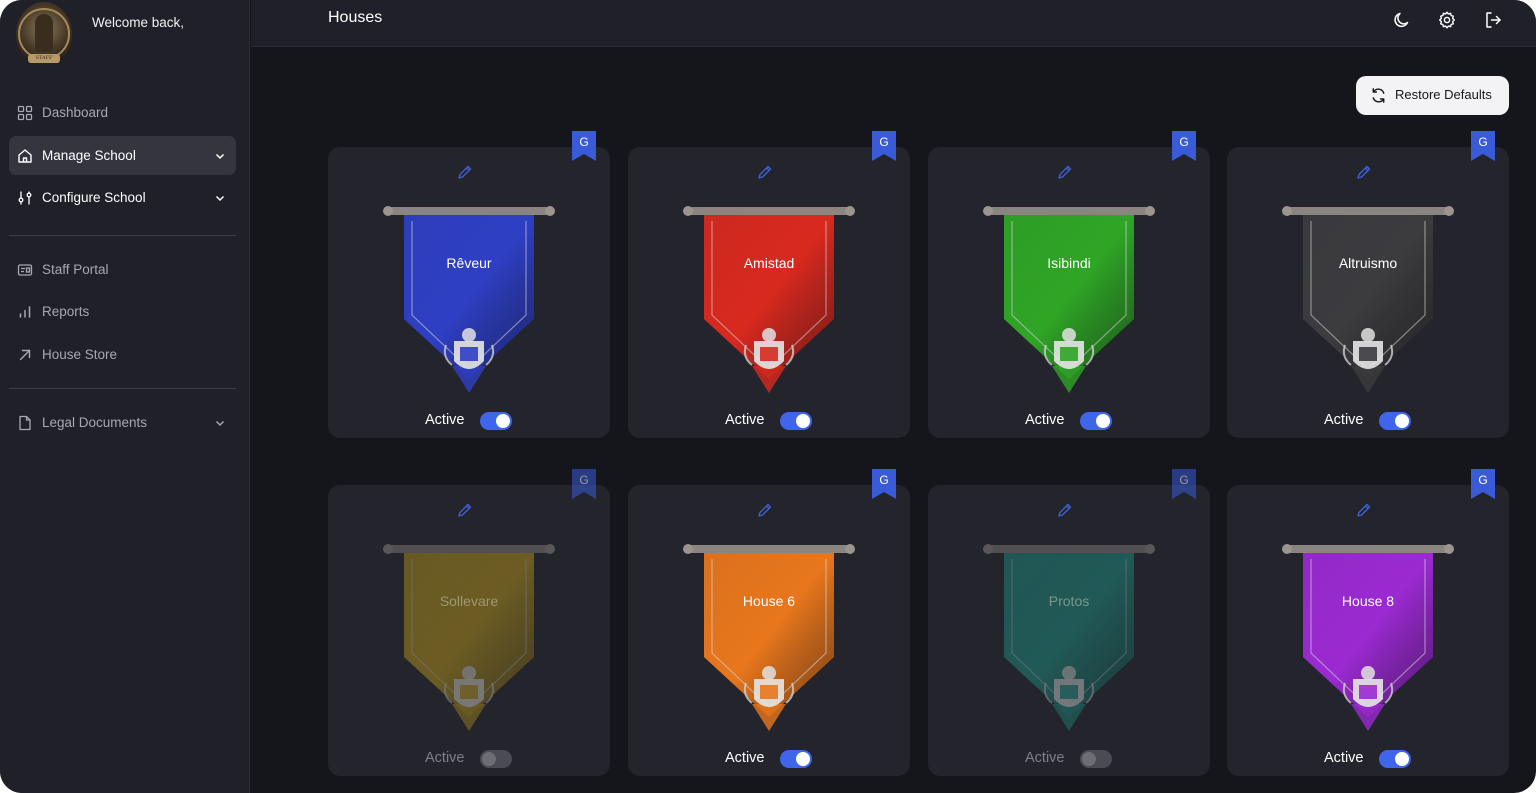  I want to click on house-name: House 8, so click(1368, 601).